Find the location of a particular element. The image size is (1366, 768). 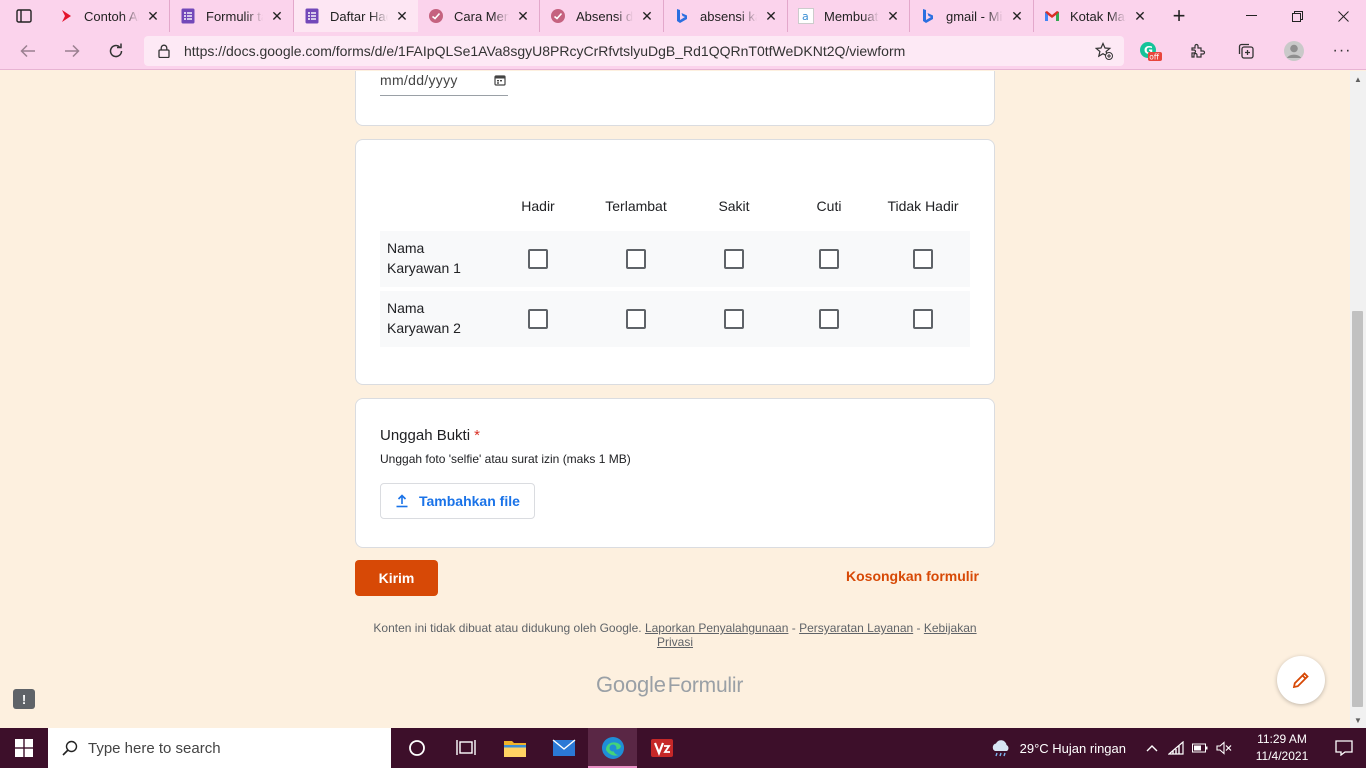

browser-tab: a Membuat ✕ is located at coordinates (849, 16).